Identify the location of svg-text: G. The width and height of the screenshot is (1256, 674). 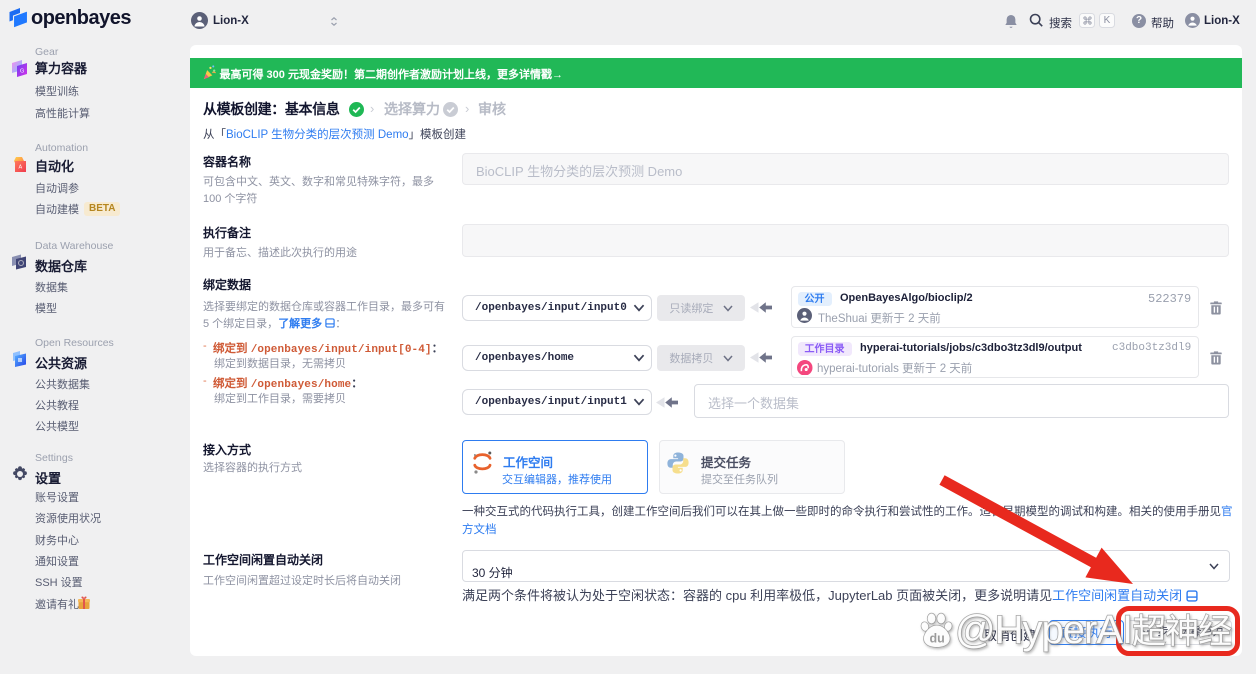
(22, 72).